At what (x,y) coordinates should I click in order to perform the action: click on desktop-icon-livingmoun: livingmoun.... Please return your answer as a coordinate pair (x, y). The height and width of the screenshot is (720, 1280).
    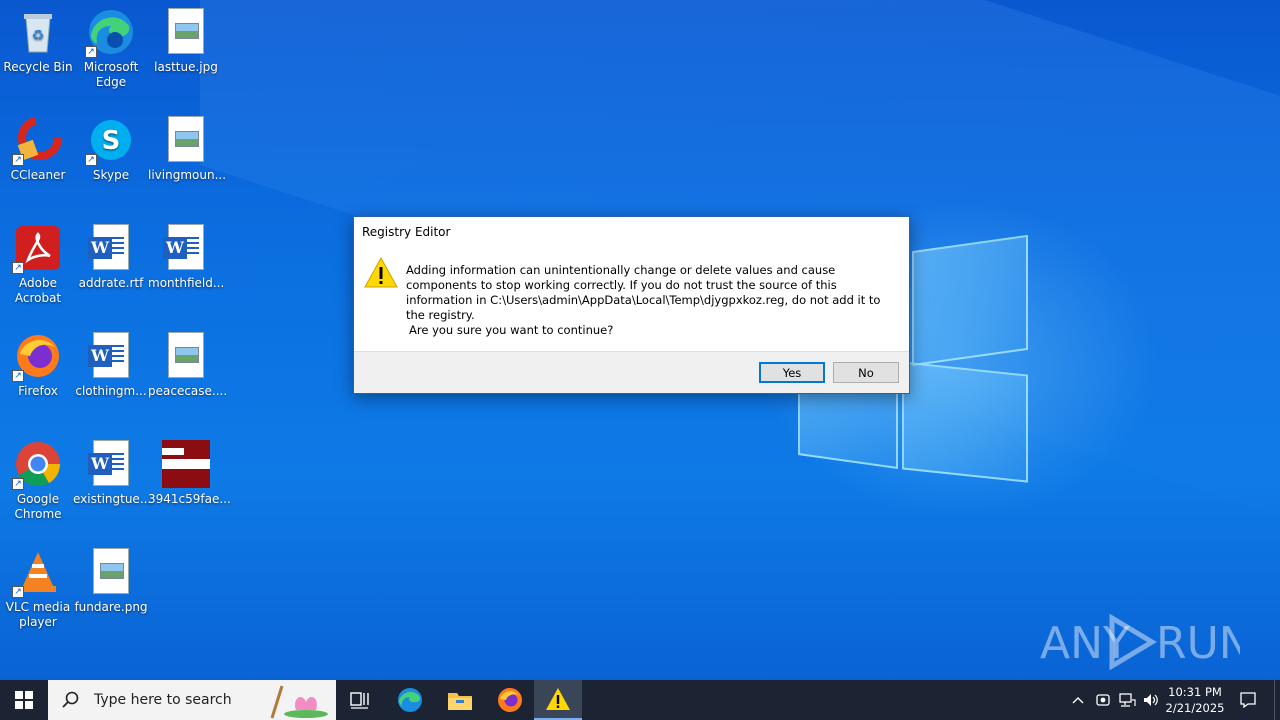
    Looking at the image, I should click on (187, 149).